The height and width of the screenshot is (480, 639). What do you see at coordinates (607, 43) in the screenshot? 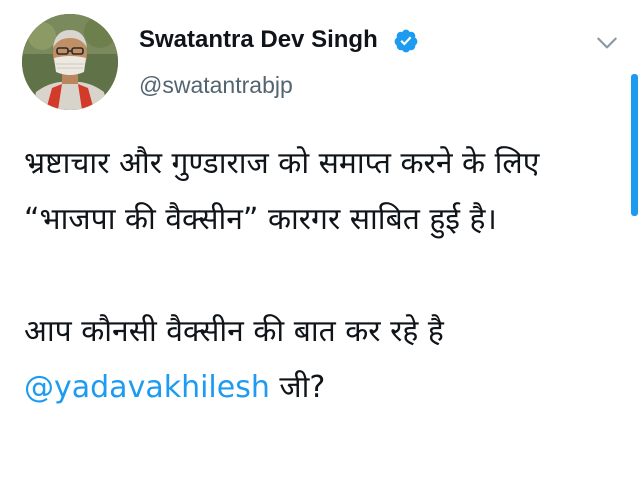
I see `chevron-down-icon` at bounding box center [607, 43].